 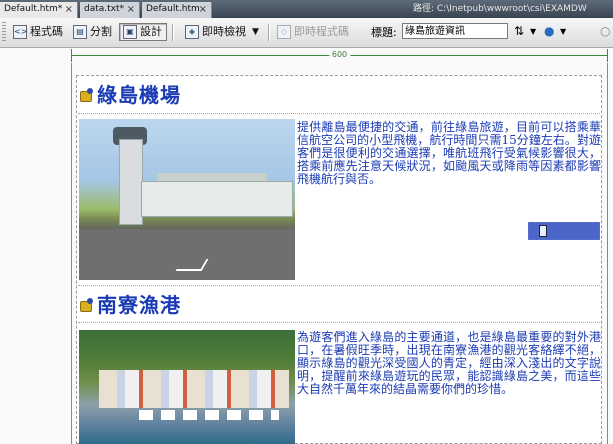 I want to click on terminal-building, so click(x=217, y=199).